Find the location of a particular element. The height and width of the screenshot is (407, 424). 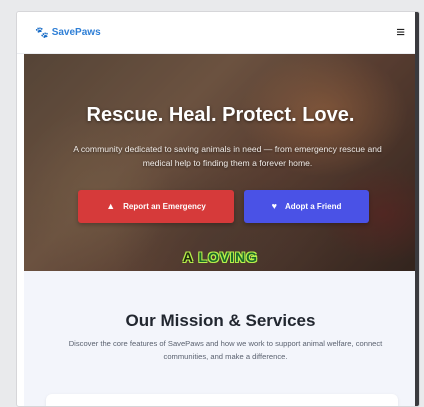

paw-icon: 🐾 is located at coordinates (42, 33).